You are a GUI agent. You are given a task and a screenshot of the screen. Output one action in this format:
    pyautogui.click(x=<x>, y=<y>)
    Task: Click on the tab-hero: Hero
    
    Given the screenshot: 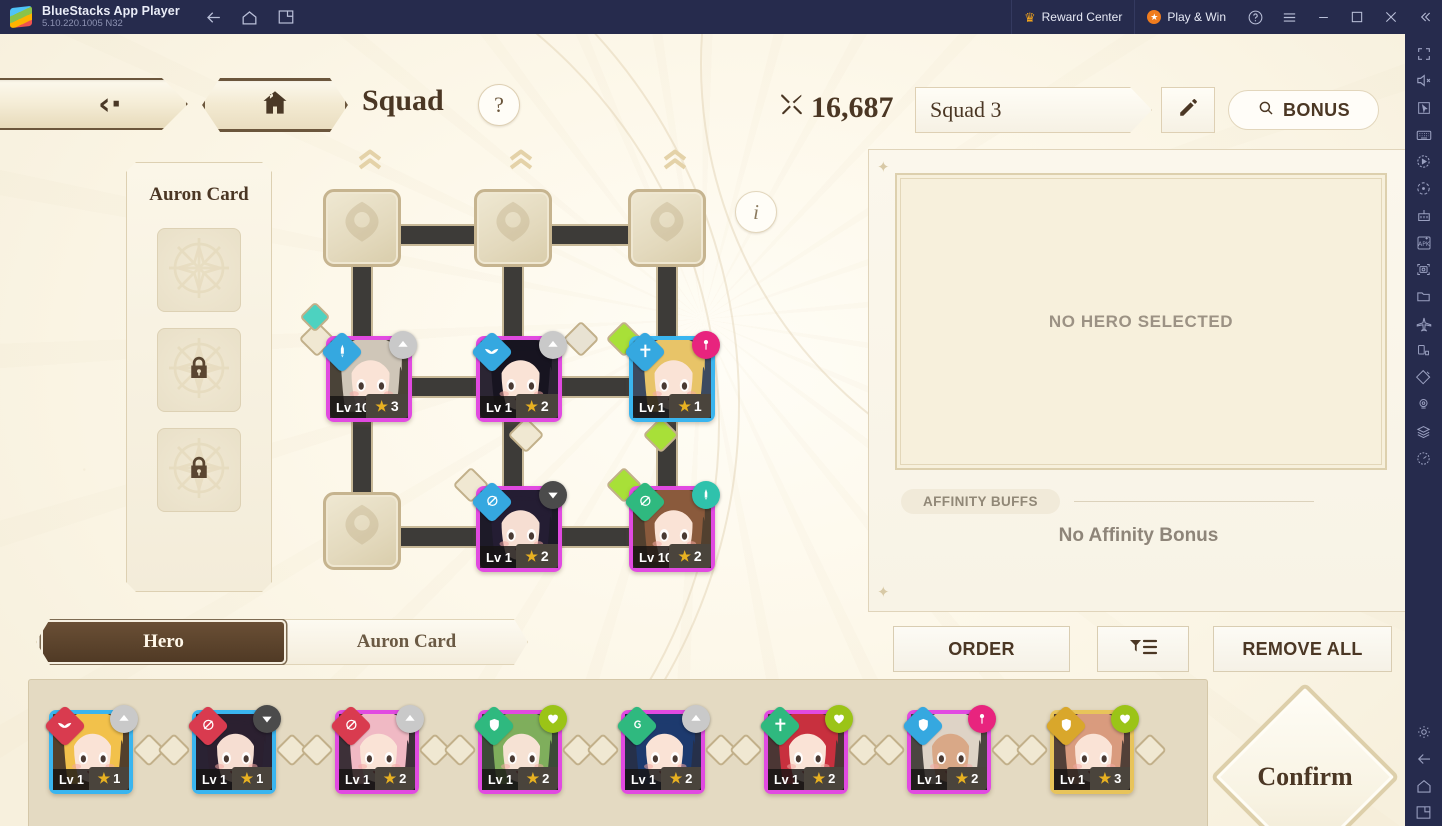 What is the action you would take?
    pyautogui.click(x=163, y=642)
    